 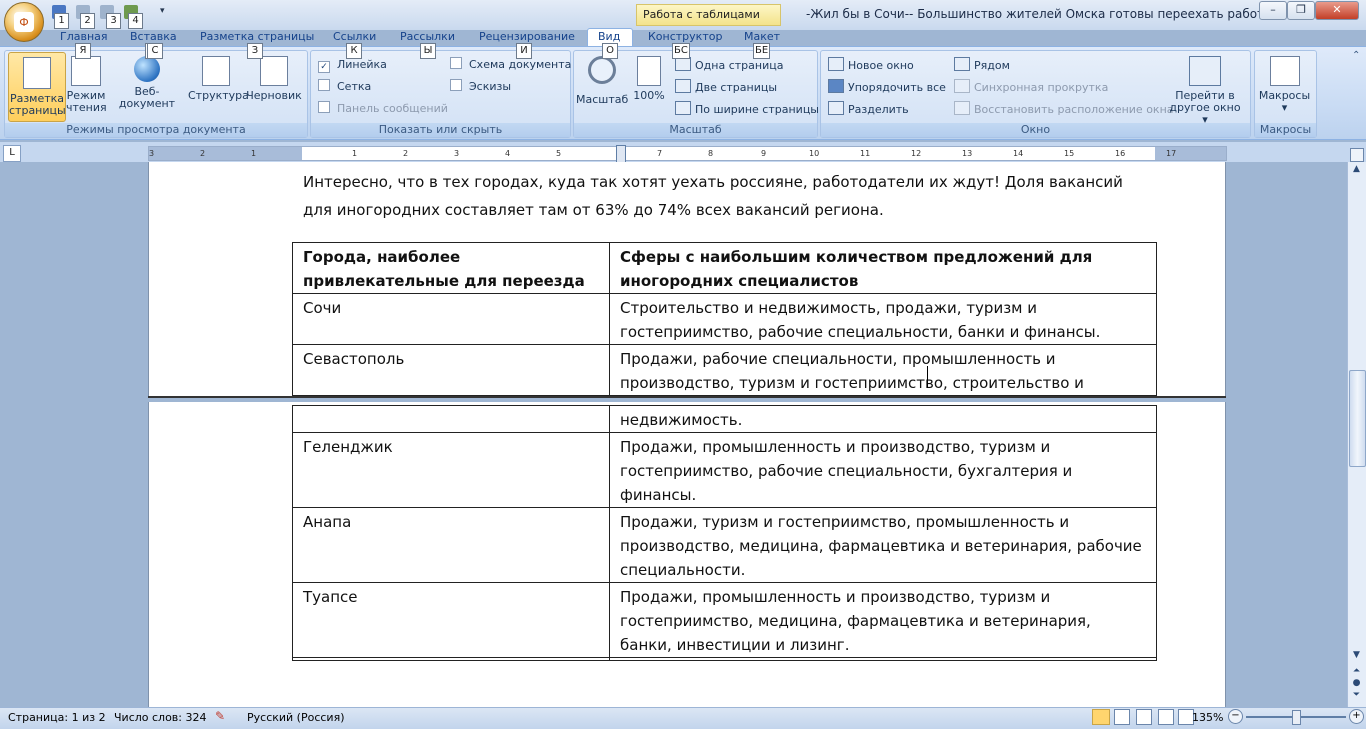 What do you see at coordinates (1356, 55) in the screenshot?
I see `ribbon-minimize-icon: ⌃` at bounding box center [1356, 55].